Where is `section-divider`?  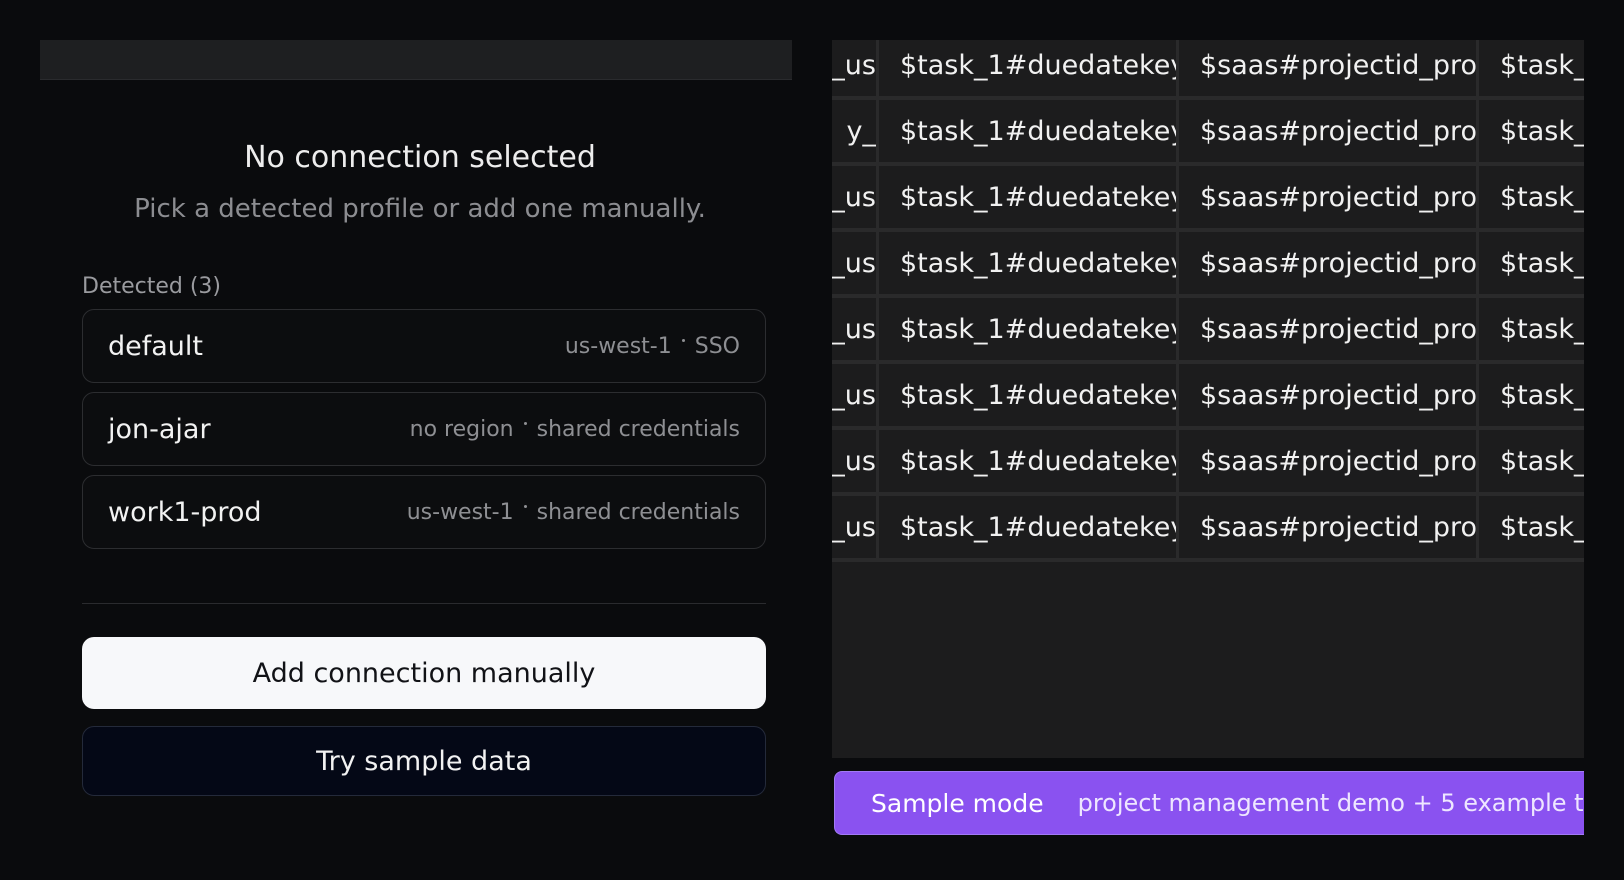
section-divider is located at coordinates (424, 603).